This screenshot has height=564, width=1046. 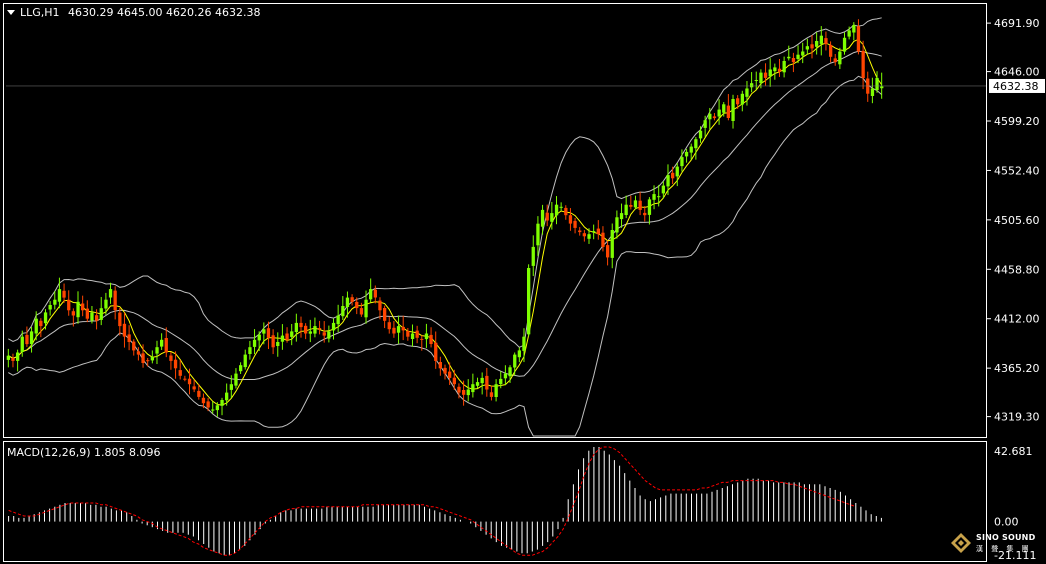 What do you see at coordinates (1004, 549) in the screenshot?
I see `watermark-sub: 漢 聲 集 團` at bounding box center [1004, 549].